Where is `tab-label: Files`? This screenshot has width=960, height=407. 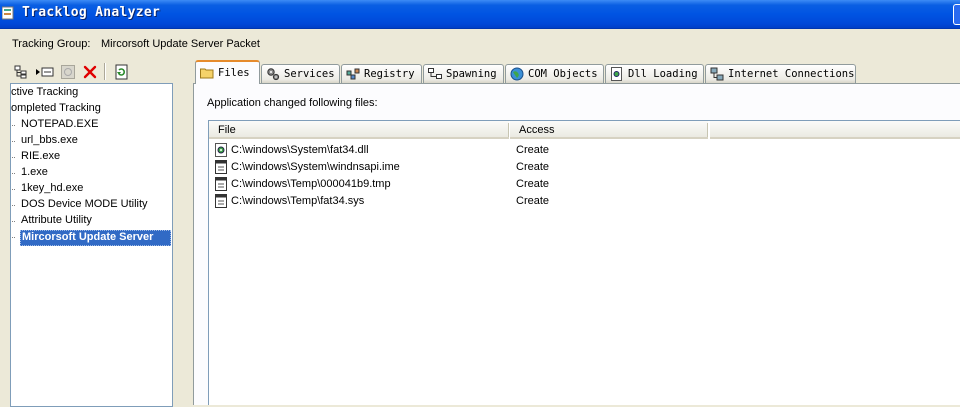 tab-label: Files is located at coordinates (234, 73).